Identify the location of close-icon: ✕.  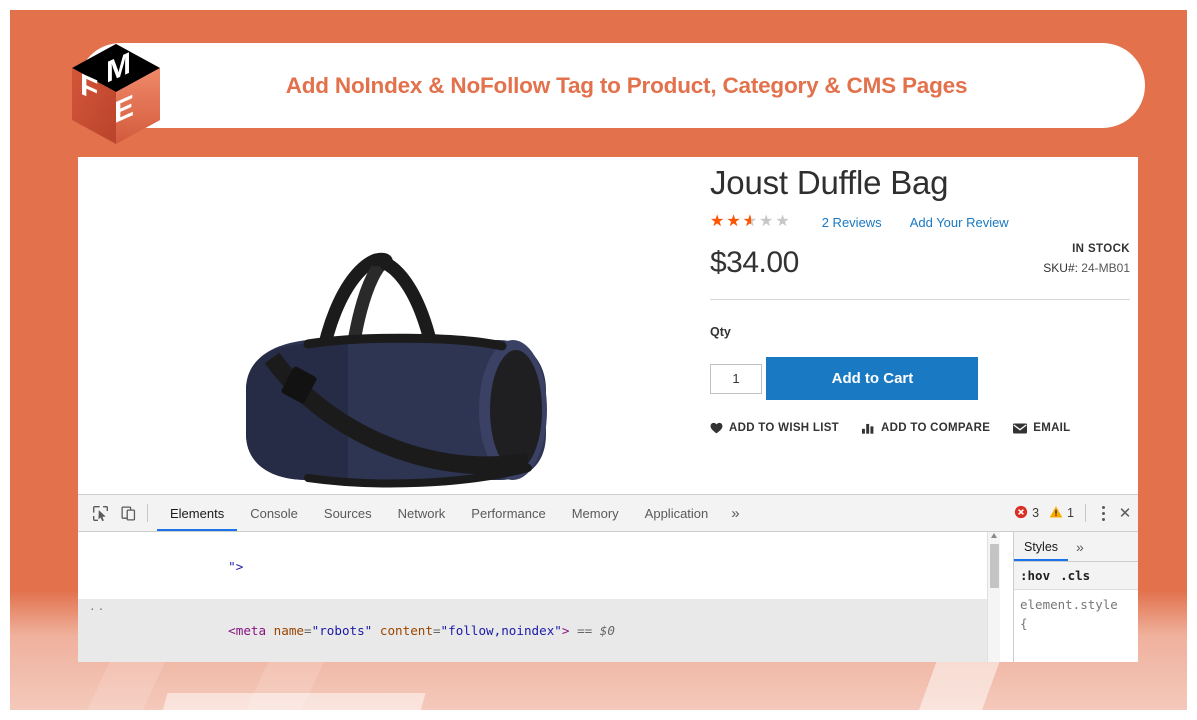
(1125, 513).